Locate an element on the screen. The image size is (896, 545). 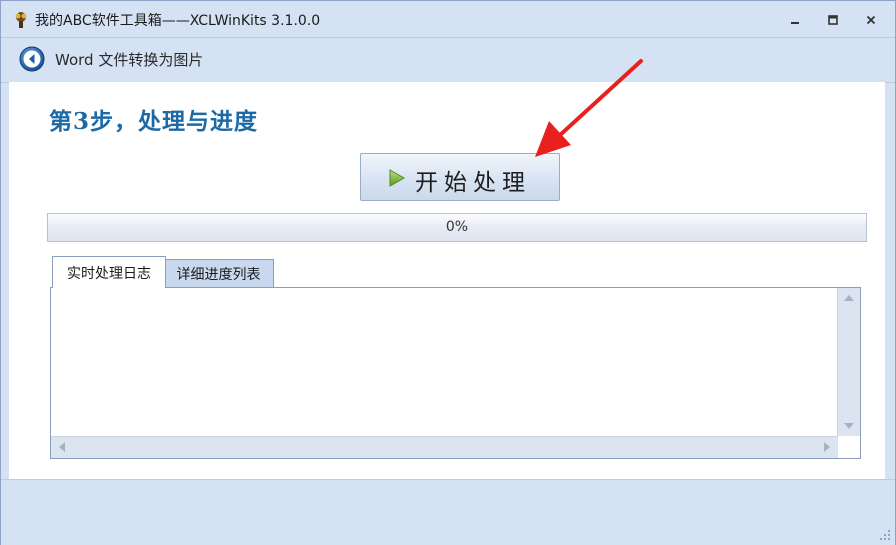
horizontal-scrollbar is located at coordinates (444, 447).